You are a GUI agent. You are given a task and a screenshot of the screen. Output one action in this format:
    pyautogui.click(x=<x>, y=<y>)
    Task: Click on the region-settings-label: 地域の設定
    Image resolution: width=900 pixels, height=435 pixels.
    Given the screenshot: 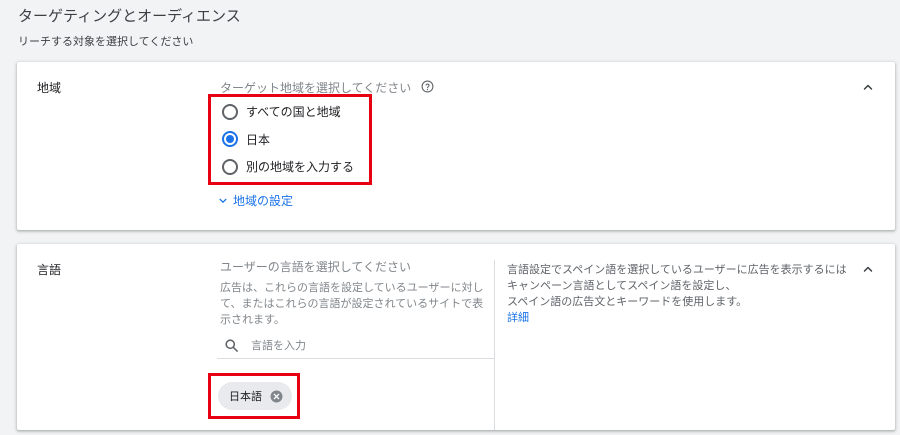 What is the action you would take?
    pyautogui.click(x=263, y=201)
    